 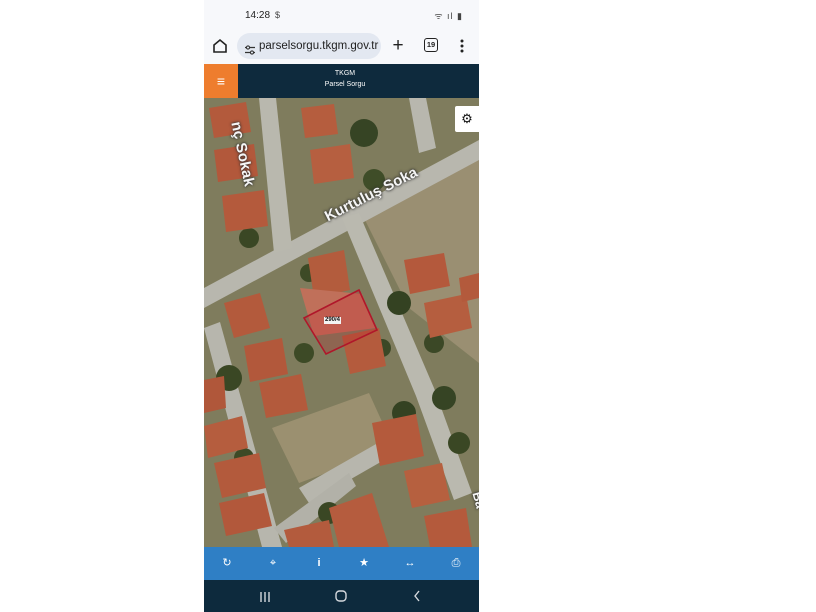 What do you see at coordinates (345, 84) in the screenshot?
I see `app-title-line2: Parsel Sorgu` at bounding box center [345, 84].